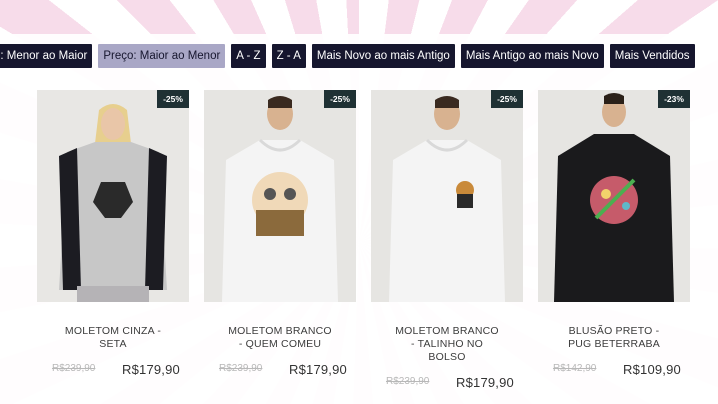 Image resolution: width=718 pixels, height=404 pixels. What do you see at coordinates (652, 369) in the screenshot?
I see `price: R$109,90` at bounding box center [652, 369].